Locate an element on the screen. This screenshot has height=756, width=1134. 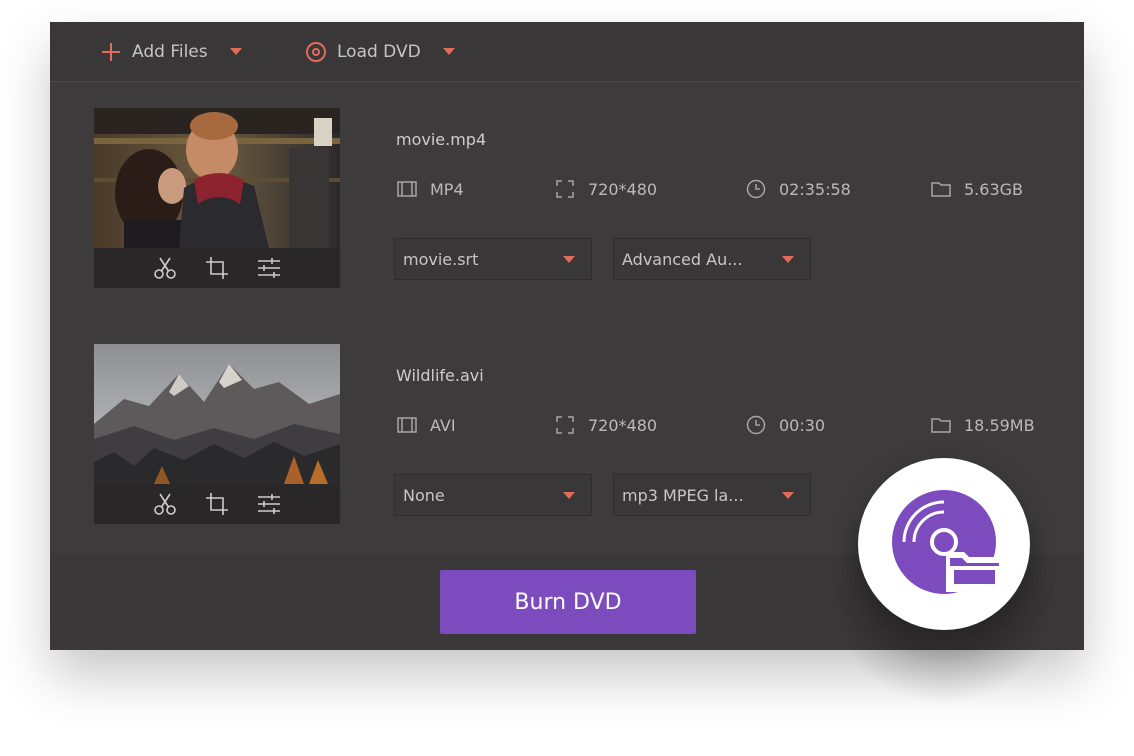
disc-icon is located at coordinates (316, 51).